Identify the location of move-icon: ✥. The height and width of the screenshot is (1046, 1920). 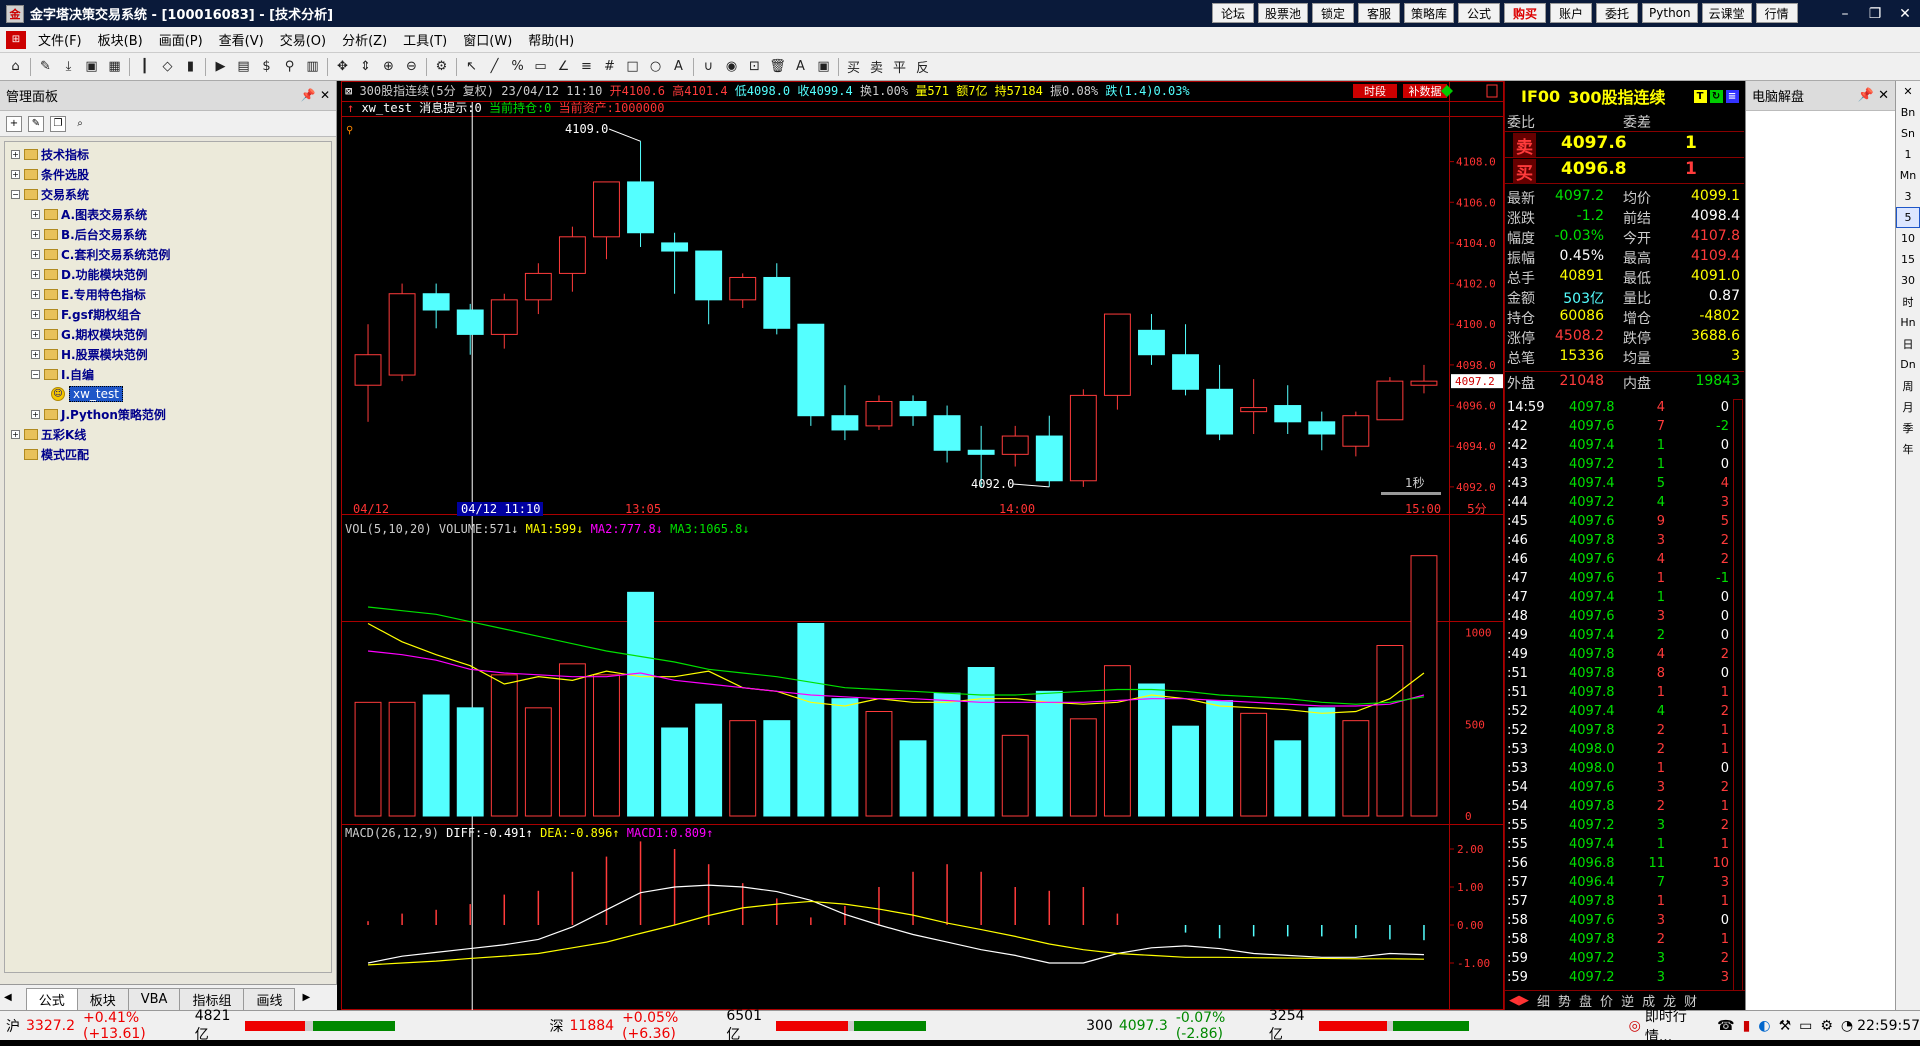
(342, 67).